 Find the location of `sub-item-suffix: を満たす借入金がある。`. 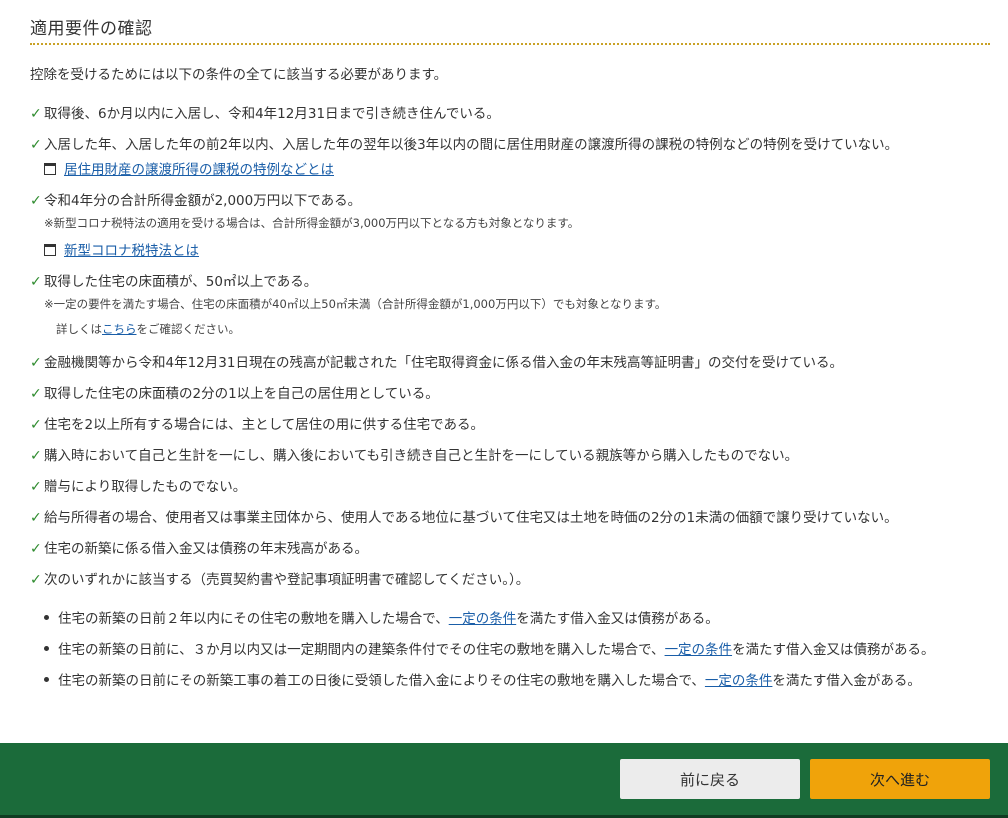

sub-item-suffix: を満たす借入金がある。 is located at coordinates (846, 681).